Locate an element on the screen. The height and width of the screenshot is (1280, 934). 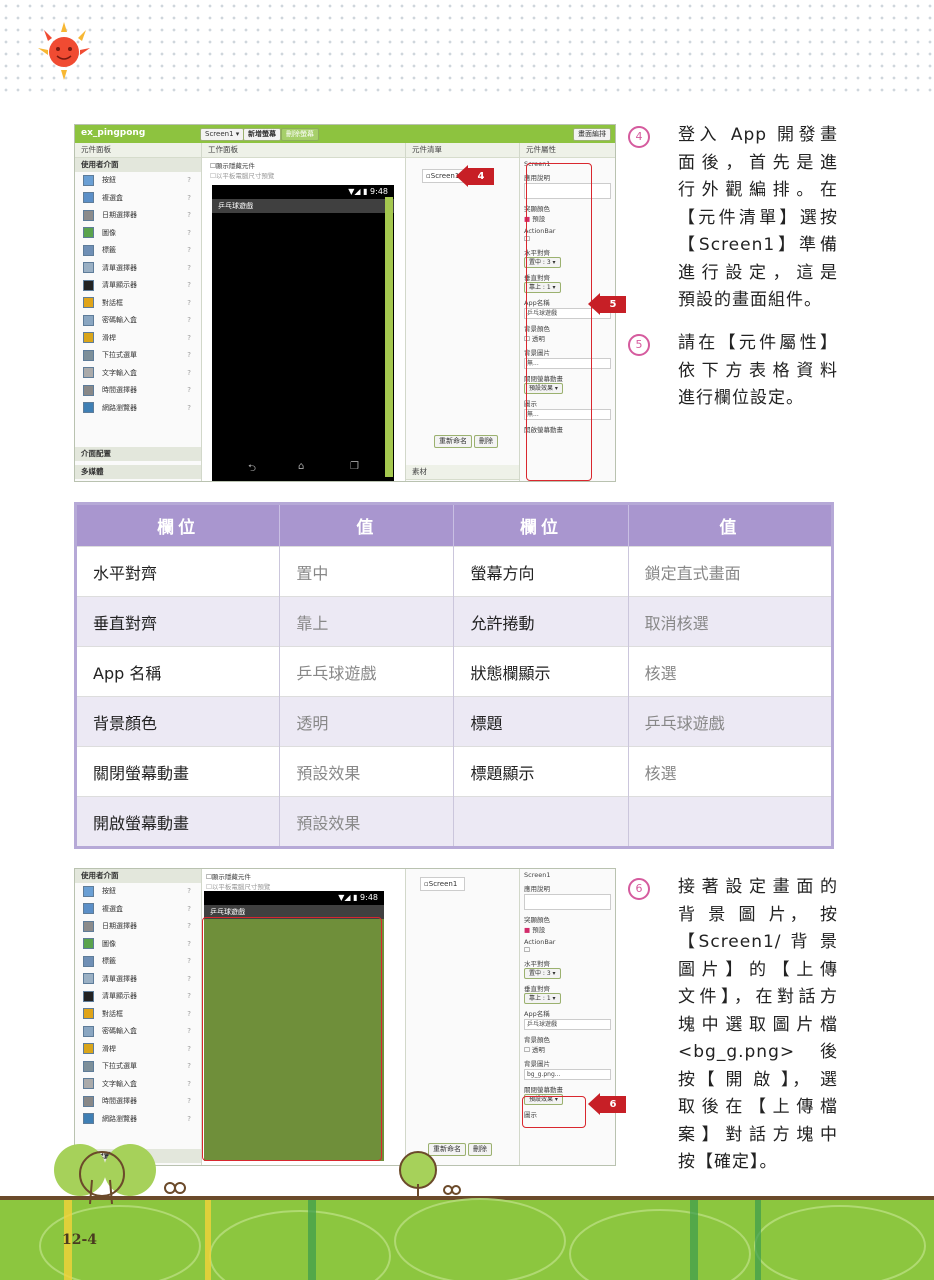
table-row: 背景顏色 透明 標題 乒乓球遊戲 is located at coordinates (454, 721).